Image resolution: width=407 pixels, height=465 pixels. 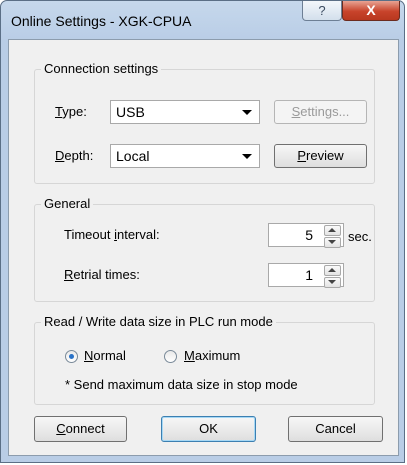 What do you see at coordinates (360, 236) in the screenshot?
I see `timeout-unit-label: sec.` at bounding box center [360, 236].